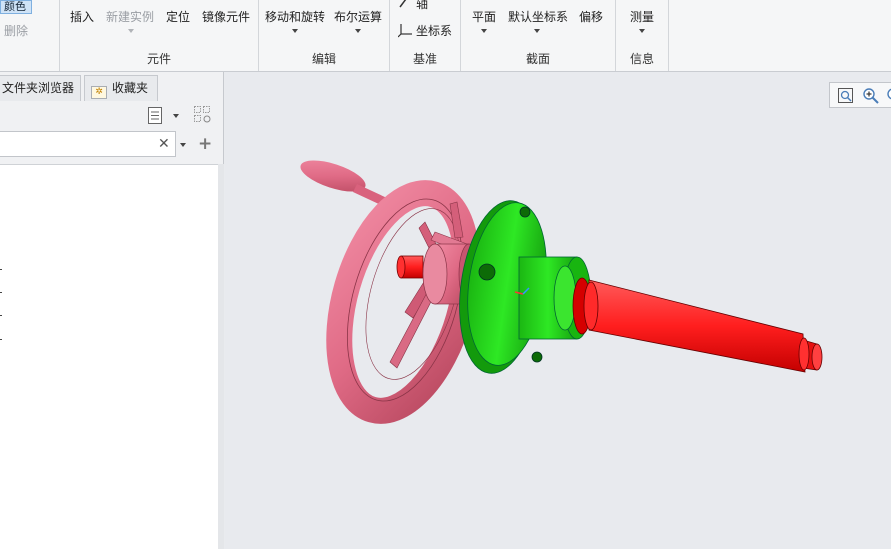 Image resolution: width=891 pixels, height=549 pixels. Describe the element at coordinates (159, 35) in the screenshot. I see `ribbon-group-components: 插入 新建实例 定位 镜像元件 元件` at that location.